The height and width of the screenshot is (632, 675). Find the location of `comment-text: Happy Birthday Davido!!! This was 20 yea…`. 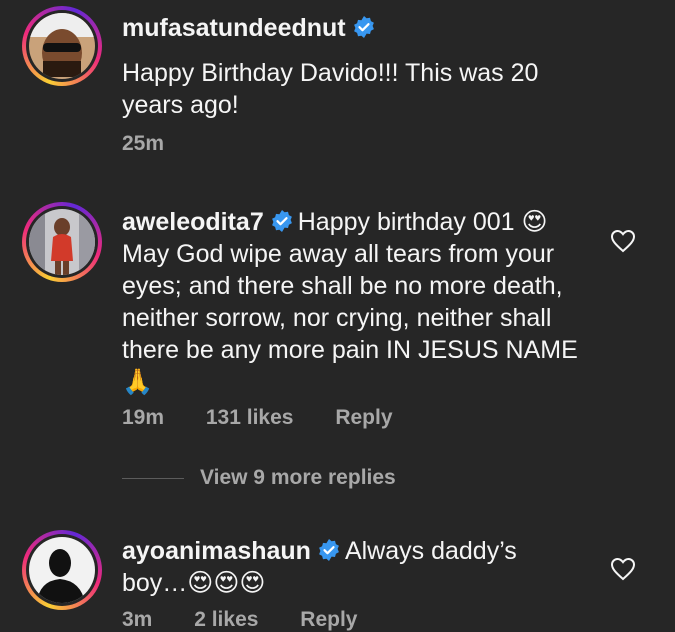

comment-text: Happy Birthday Davido!!! This was 20 yea… is located at coordinates (330, 89).